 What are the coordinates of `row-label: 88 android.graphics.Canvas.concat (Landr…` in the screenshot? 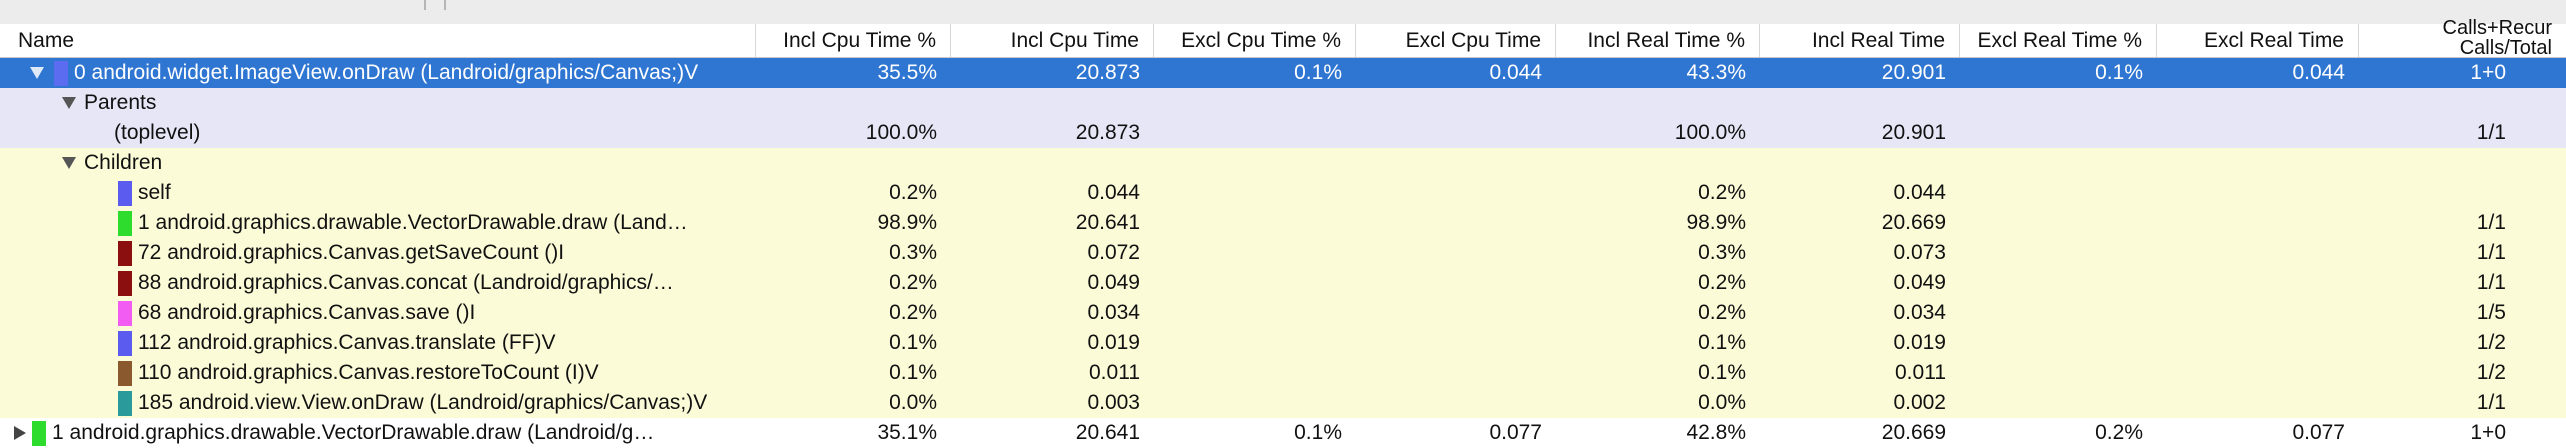 It's located at (406, 282).